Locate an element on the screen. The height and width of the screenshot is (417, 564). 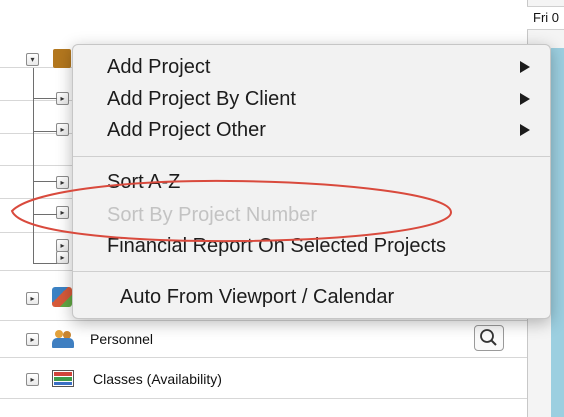
tree-row-label: Personnel is located at coordinates (122, 339).